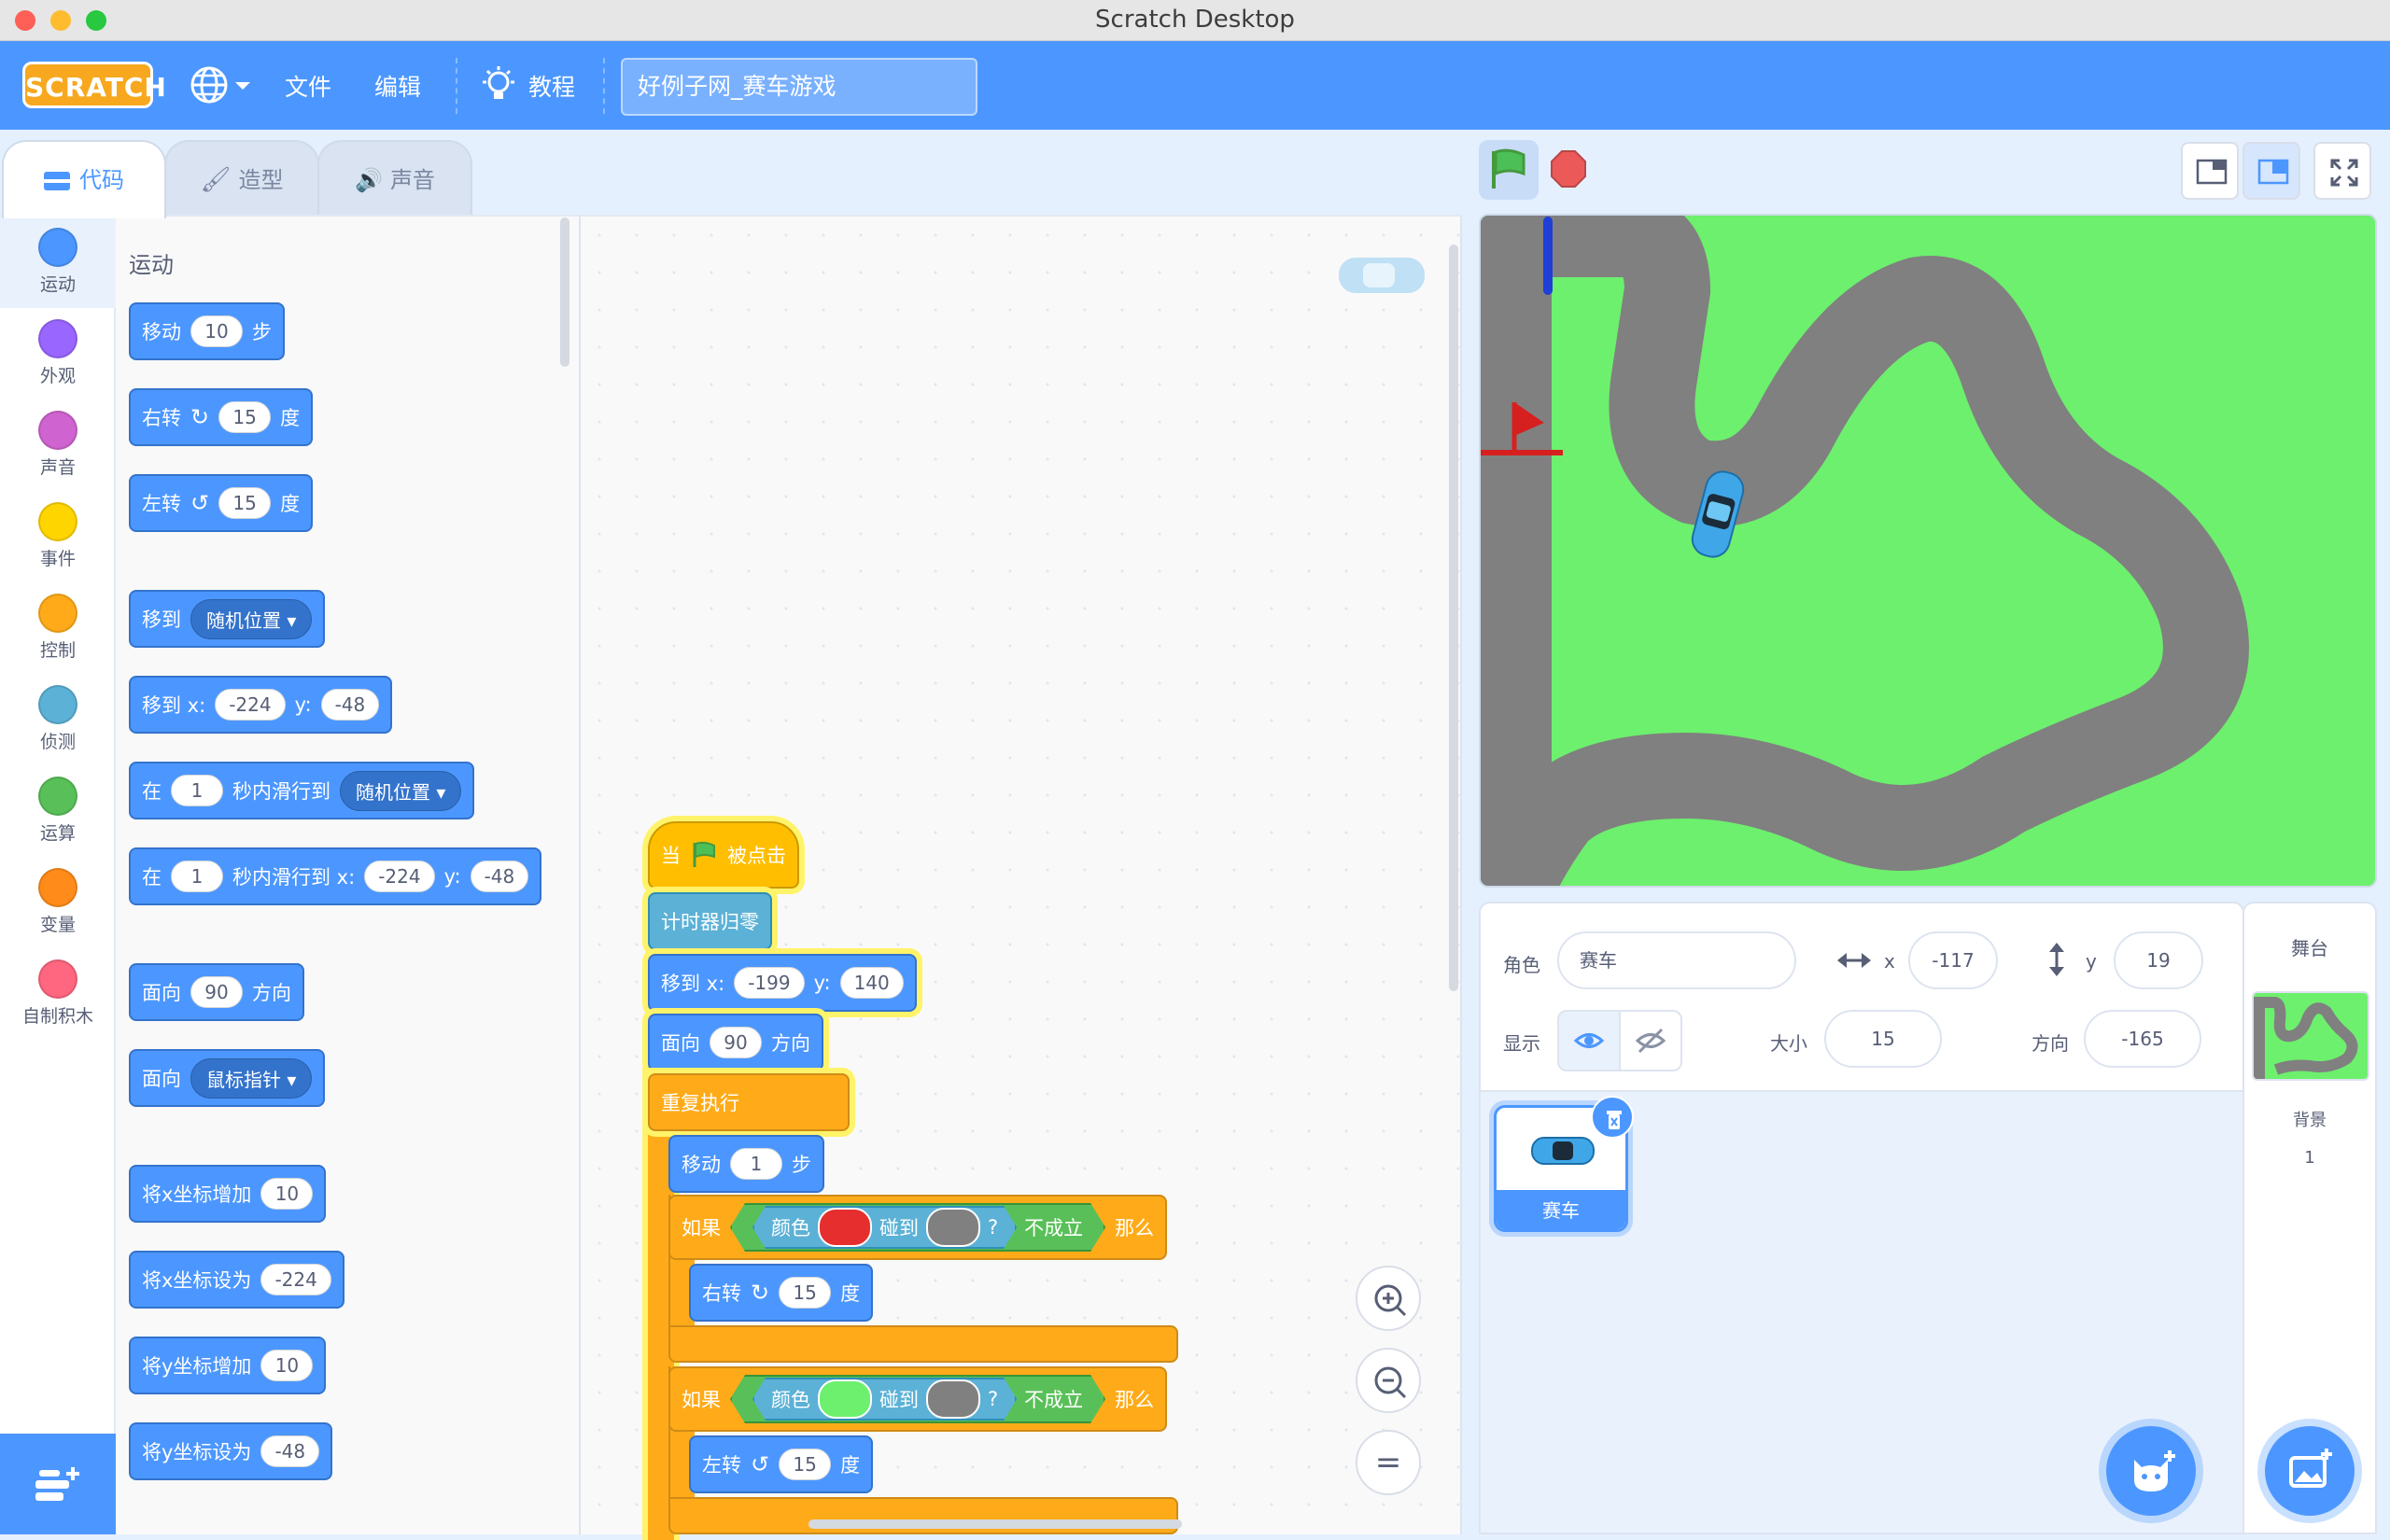 The width and height of the screenshot is (2390, 1540). I want to click on add-extension-button, so click(58, 1484).